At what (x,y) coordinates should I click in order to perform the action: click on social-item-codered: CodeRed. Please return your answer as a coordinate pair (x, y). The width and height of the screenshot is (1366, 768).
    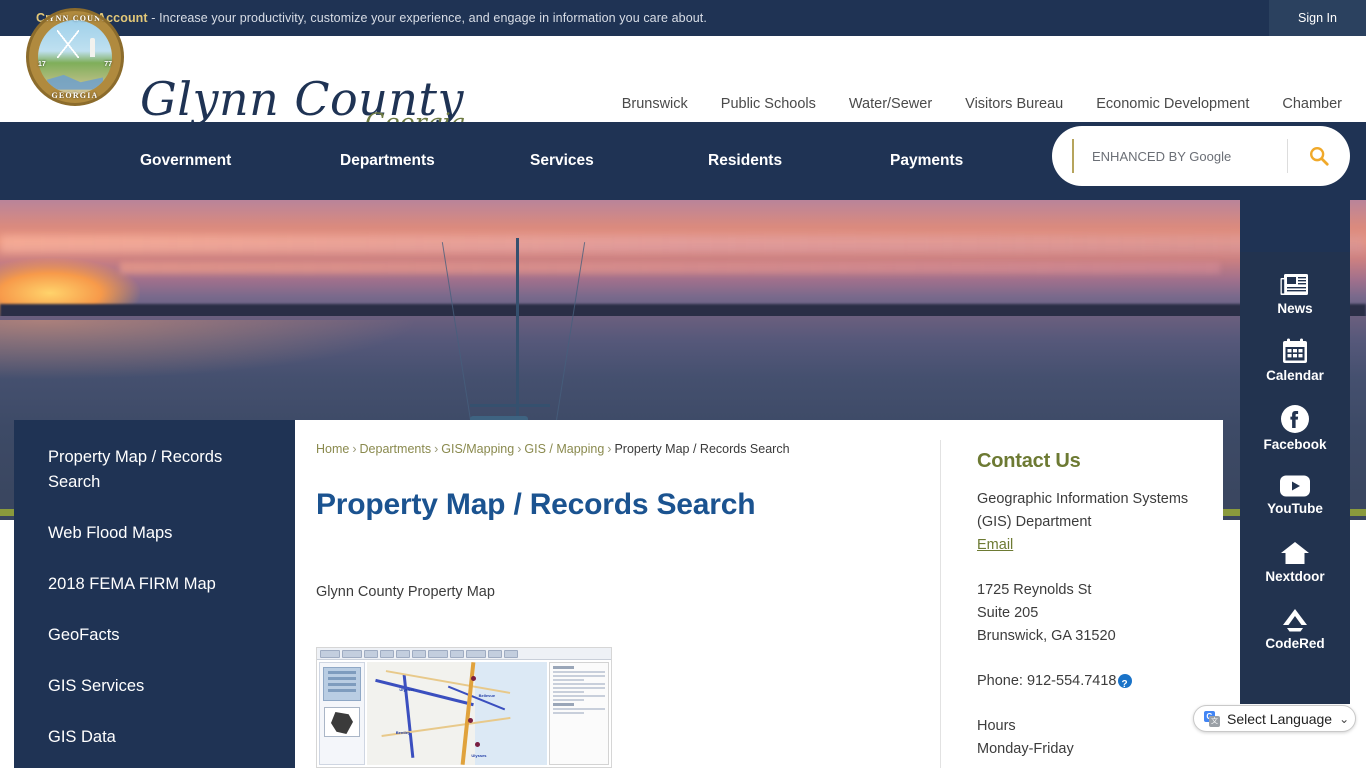
    Looking at the image, I should click on (1295, 628).